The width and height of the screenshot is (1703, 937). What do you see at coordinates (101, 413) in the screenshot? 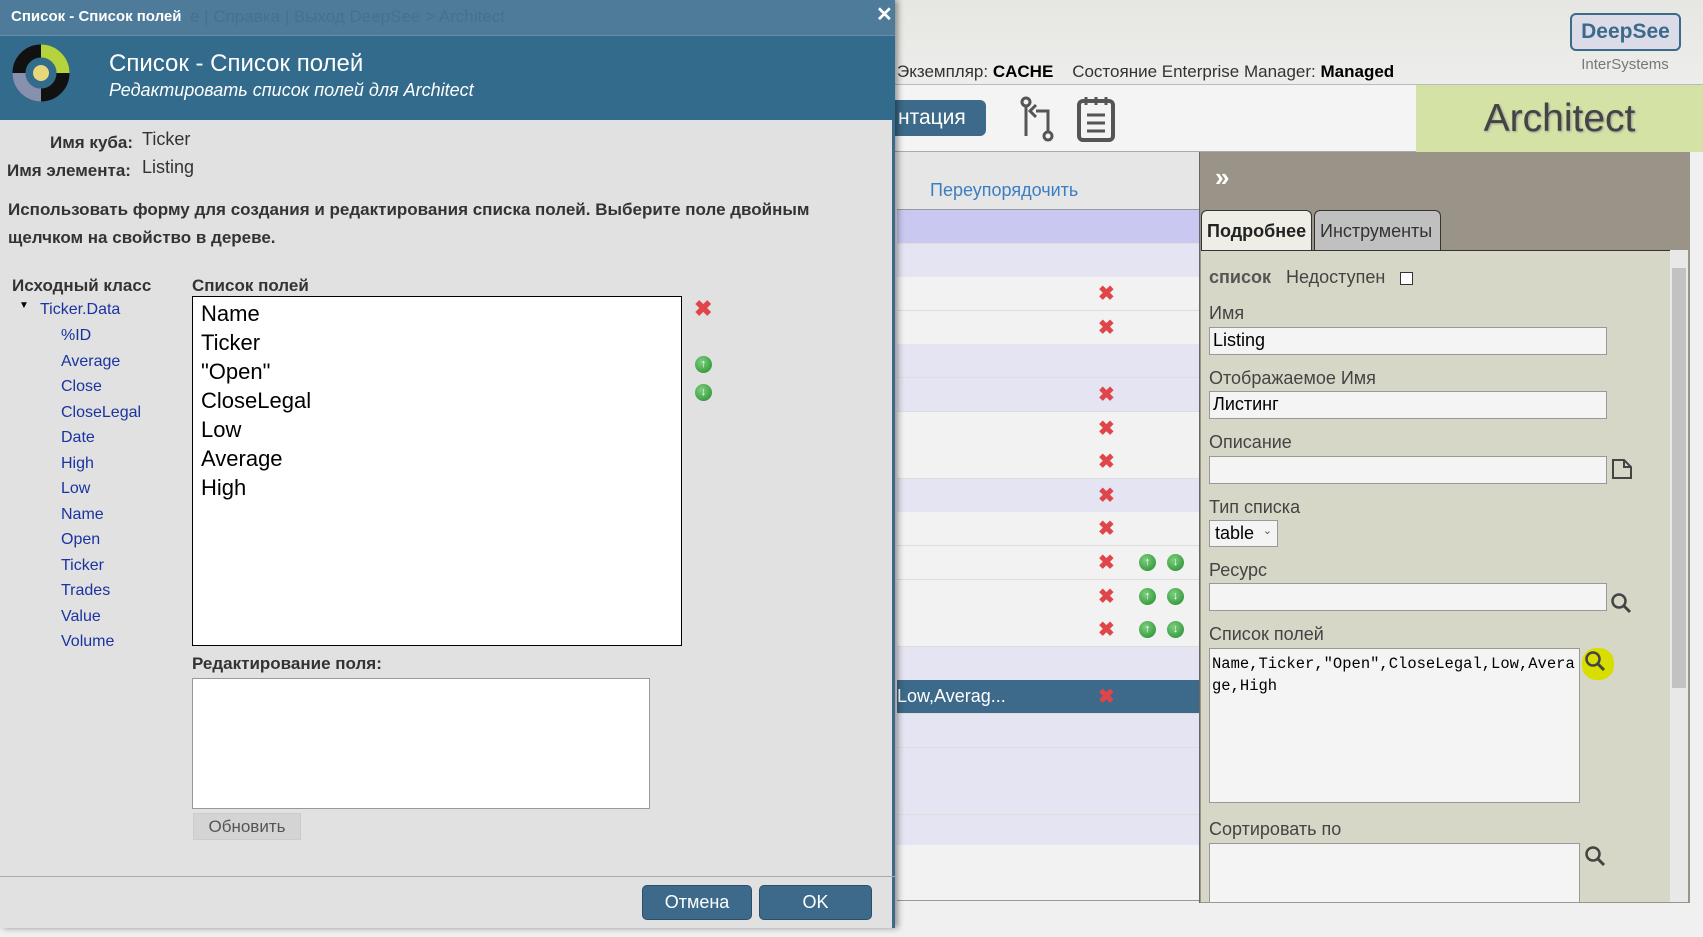
I see `tree-item: CloseLegal` at bounding box center [101, 413].